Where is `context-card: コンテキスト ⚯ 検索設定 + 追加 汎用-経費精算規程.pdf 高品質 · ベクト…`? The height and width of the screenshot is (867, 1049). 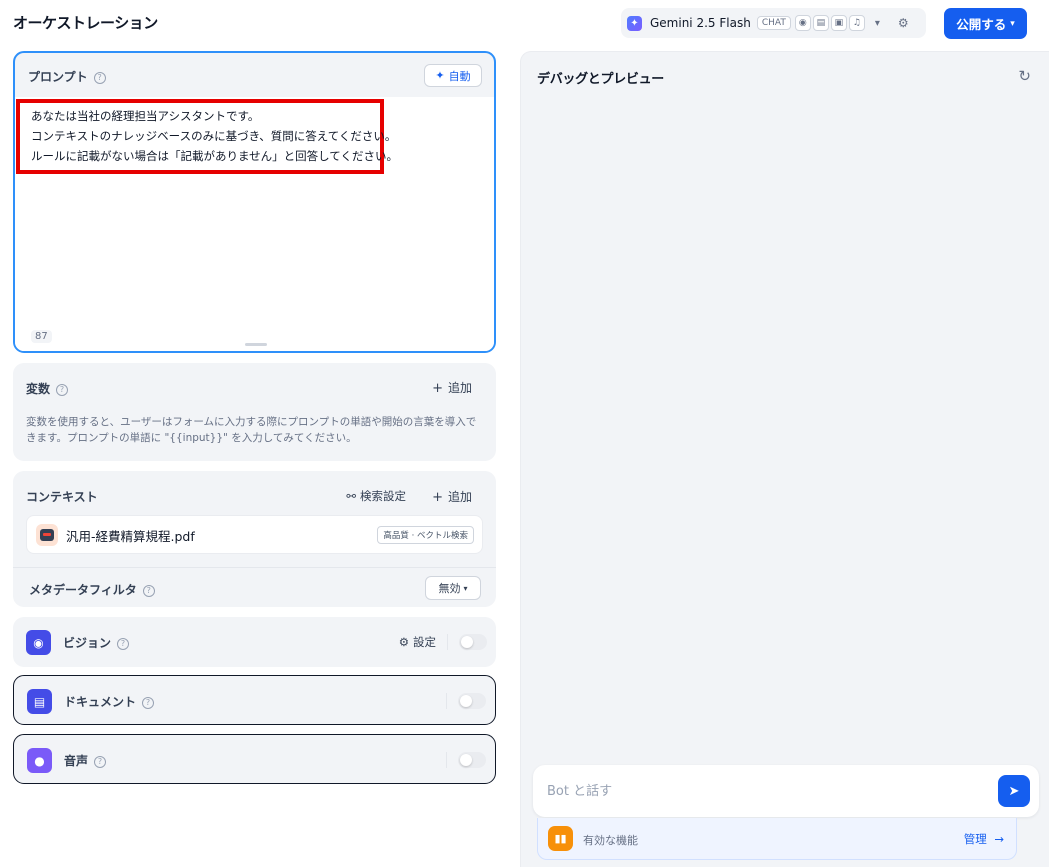 context-card: コンテキスト ⚯ 検索設定 + 追加 汎用-経費精算規程.pdf 高品質 · ベクト… is located at coordinates (254, 539).